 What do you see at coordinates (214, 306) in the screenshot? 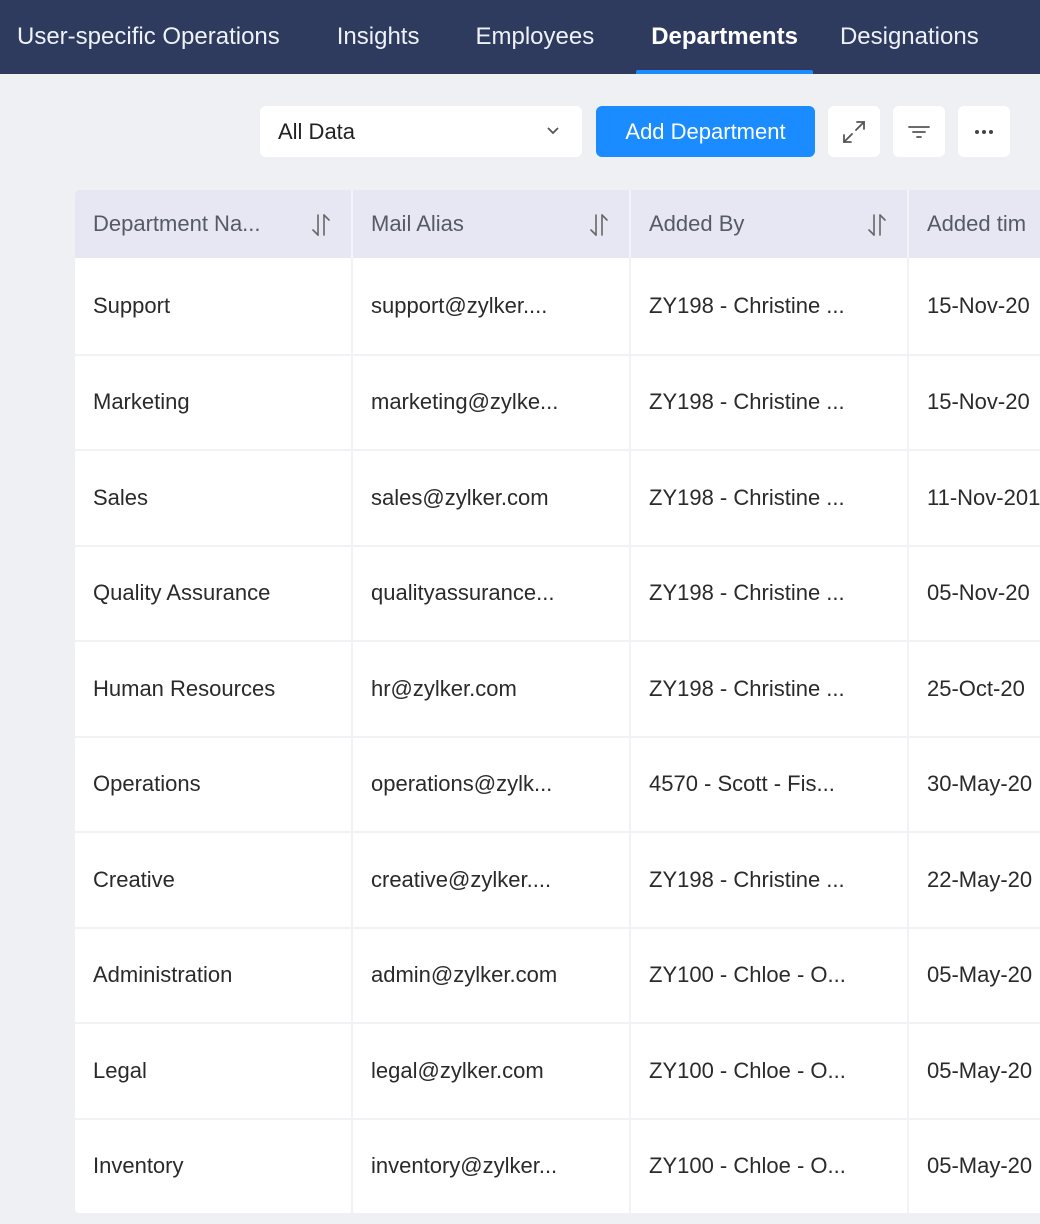
I see `cell-department-name: Support` at bounding box center [214, 306].